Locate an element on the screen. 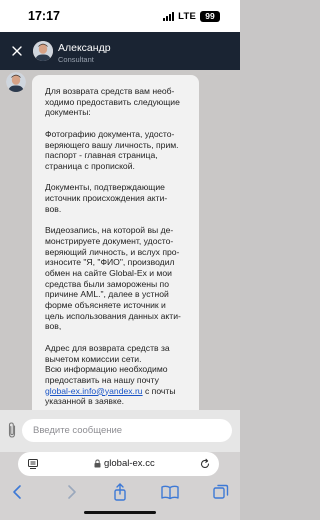  email-link: global-ex.info@yandex.ru is located at coordinates (94, 391).